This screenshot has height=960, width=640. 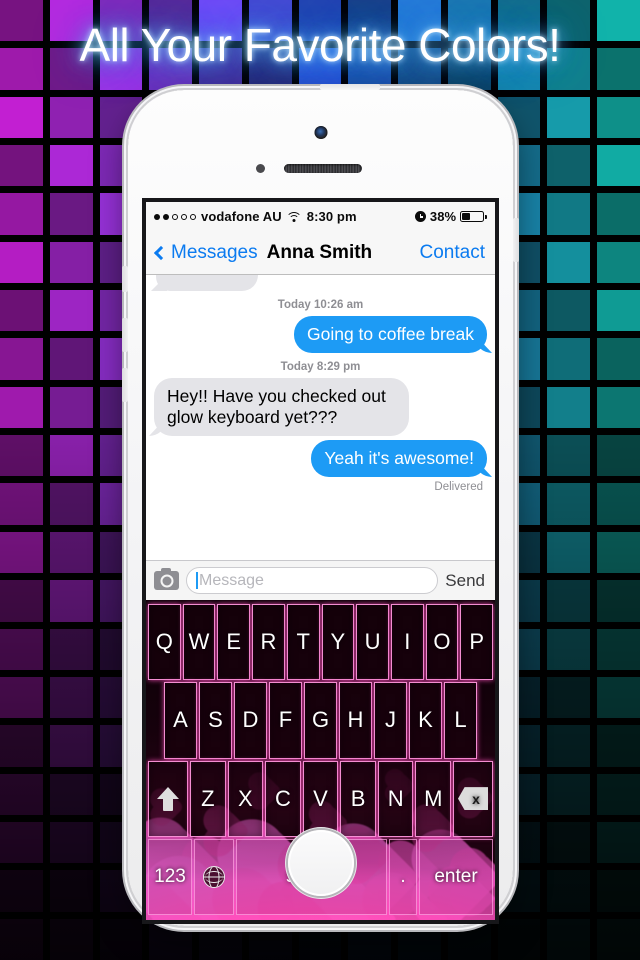 I want to click on key-x: X, so click(x=245, y=798).